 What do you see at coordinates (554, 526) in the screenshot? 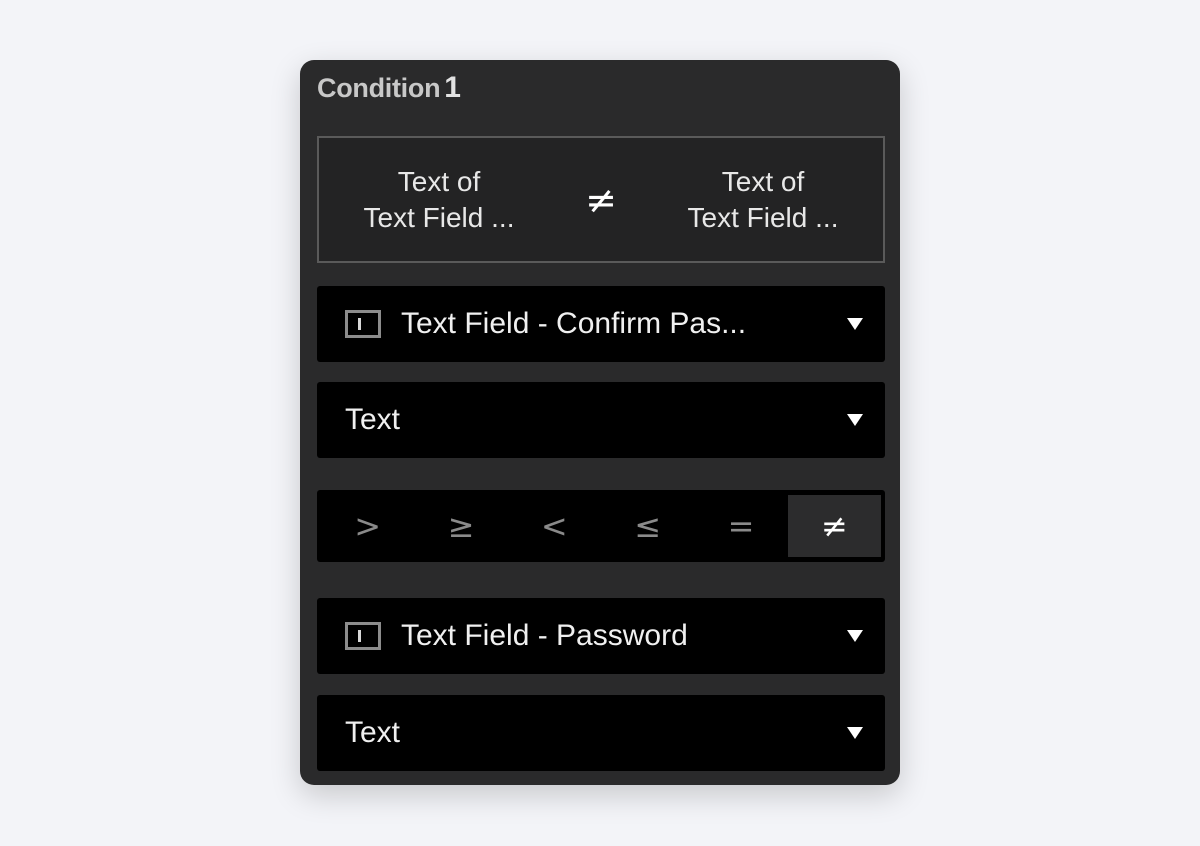
I see `operator-less-than: <` at bounding box center [554, 526].